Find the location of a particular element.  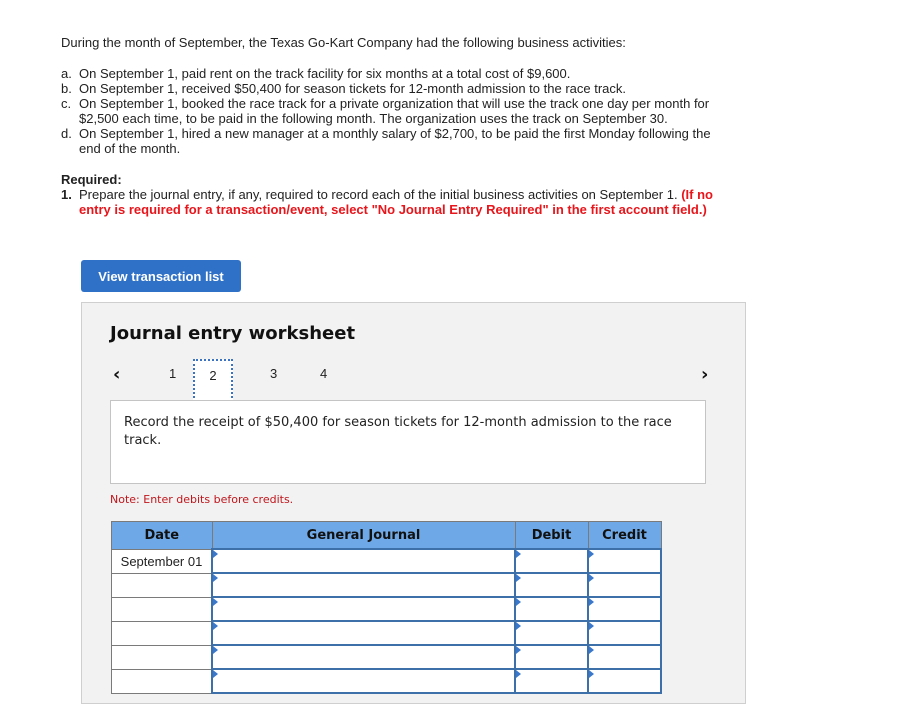

page-tab-2-active: 2 is located at coordinates (213, 380).